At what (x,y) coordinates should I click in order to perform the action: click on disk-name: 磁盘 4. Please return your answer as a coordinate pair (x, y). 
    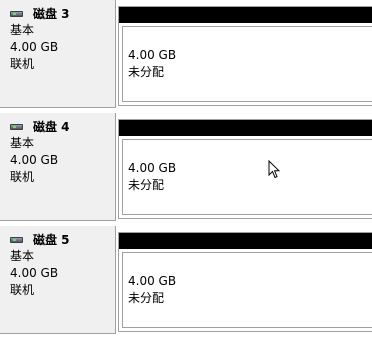
    Looking at the image, I should click on (51, 127).